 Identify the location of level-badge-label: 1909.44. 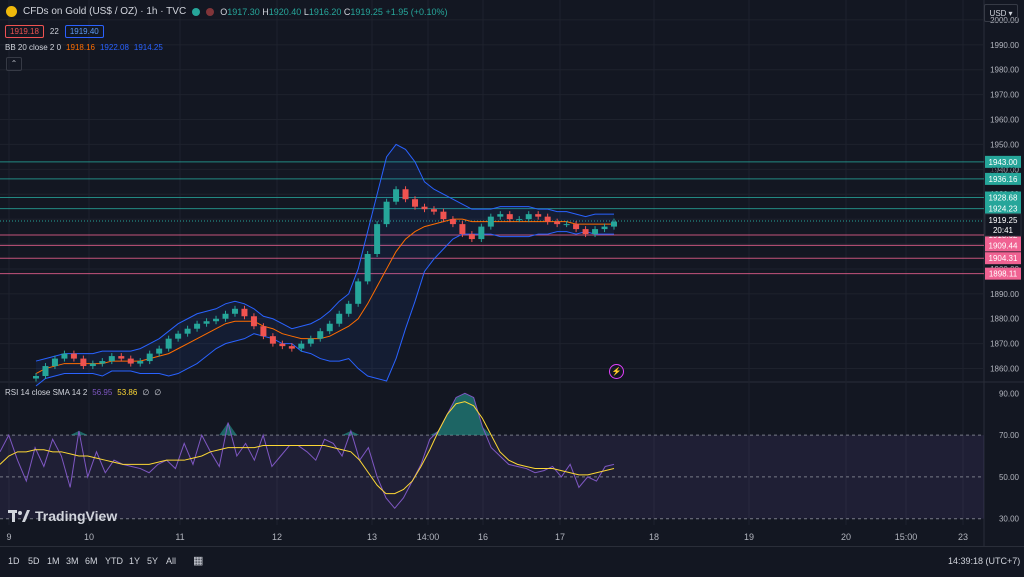
(1003, 245).